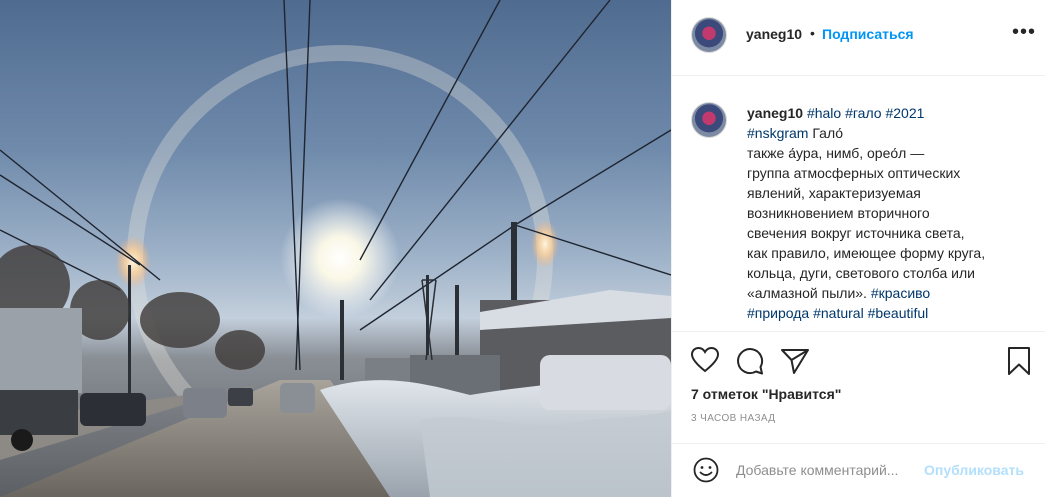 This screenshot has height=497, width=1045. What do you see at coordinates (861, 273) in the screenshot?
I see `caption-line: кольца, дуги, светового столба или` at bounding box center [861, 273].